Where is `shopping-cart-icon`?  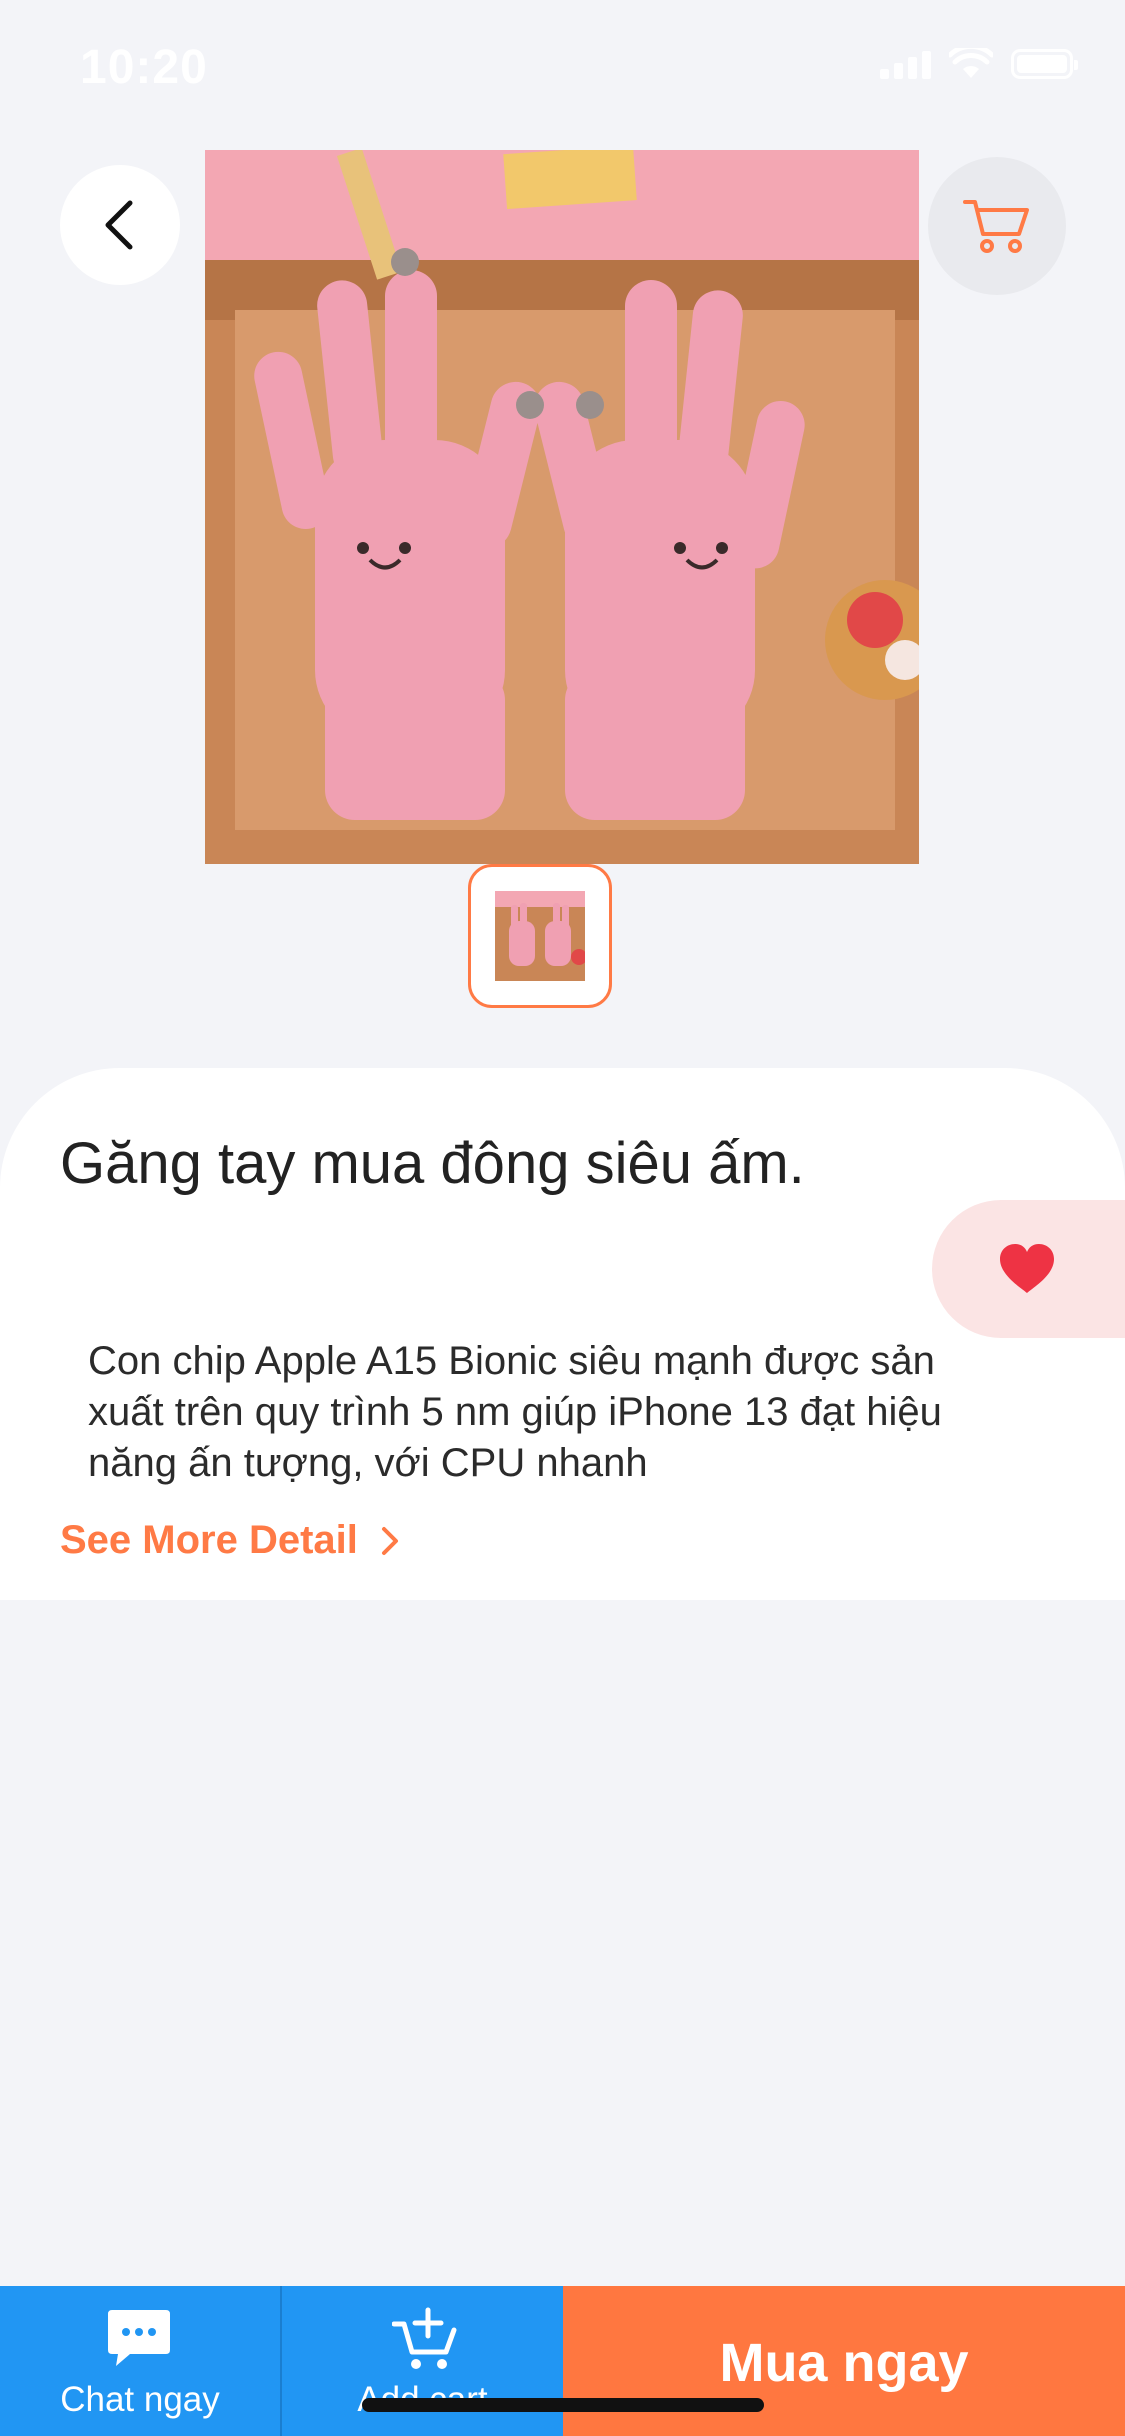 shopping-cart-icon is located at coordinates (996, 226).